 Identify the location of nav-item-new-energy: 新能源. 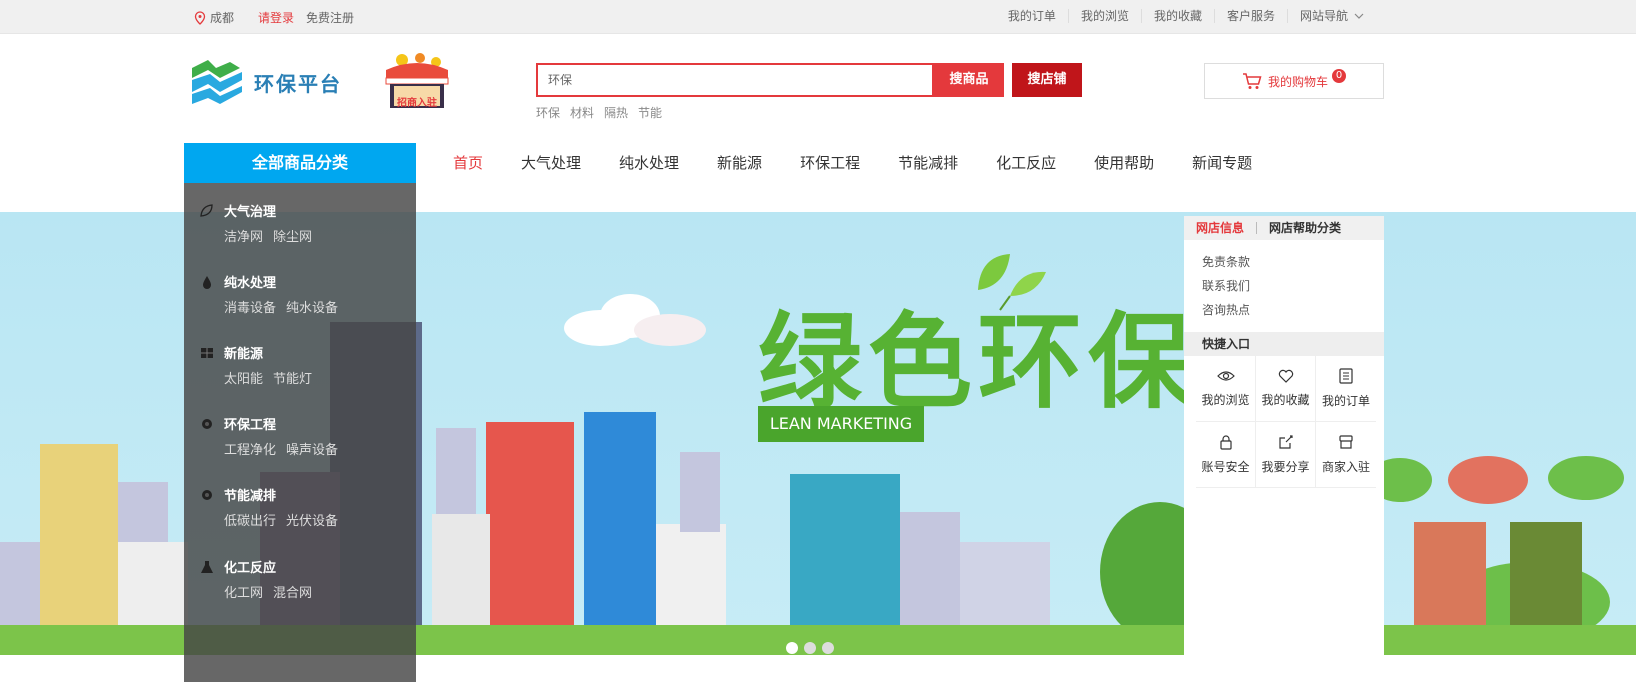
(739, 163).